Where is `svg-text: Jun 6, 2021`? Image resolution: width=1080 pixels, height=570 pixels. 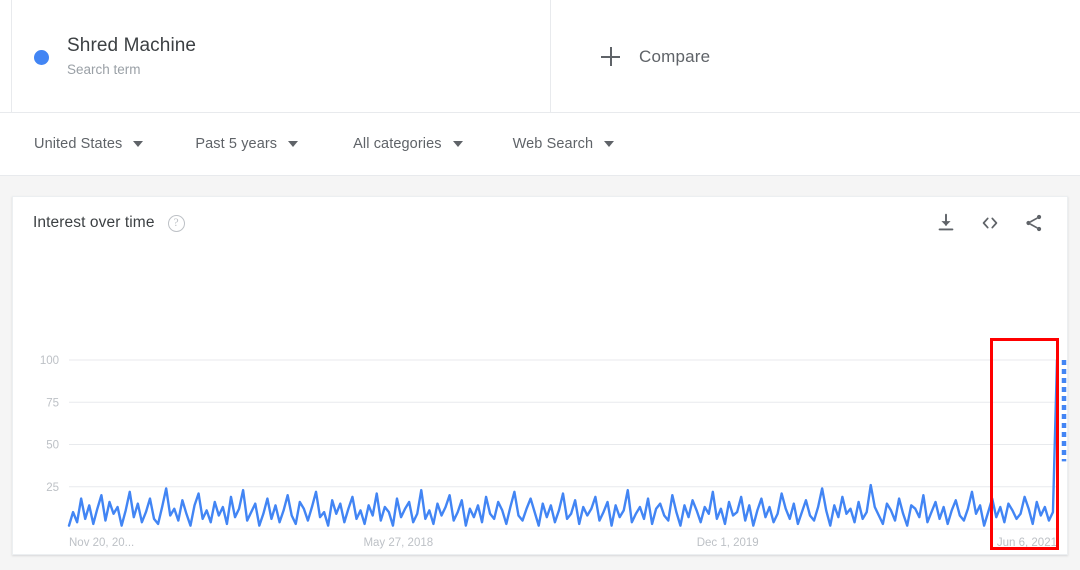 svg-text: Jun 6, 2021 is located at coordinates (1027, 543).